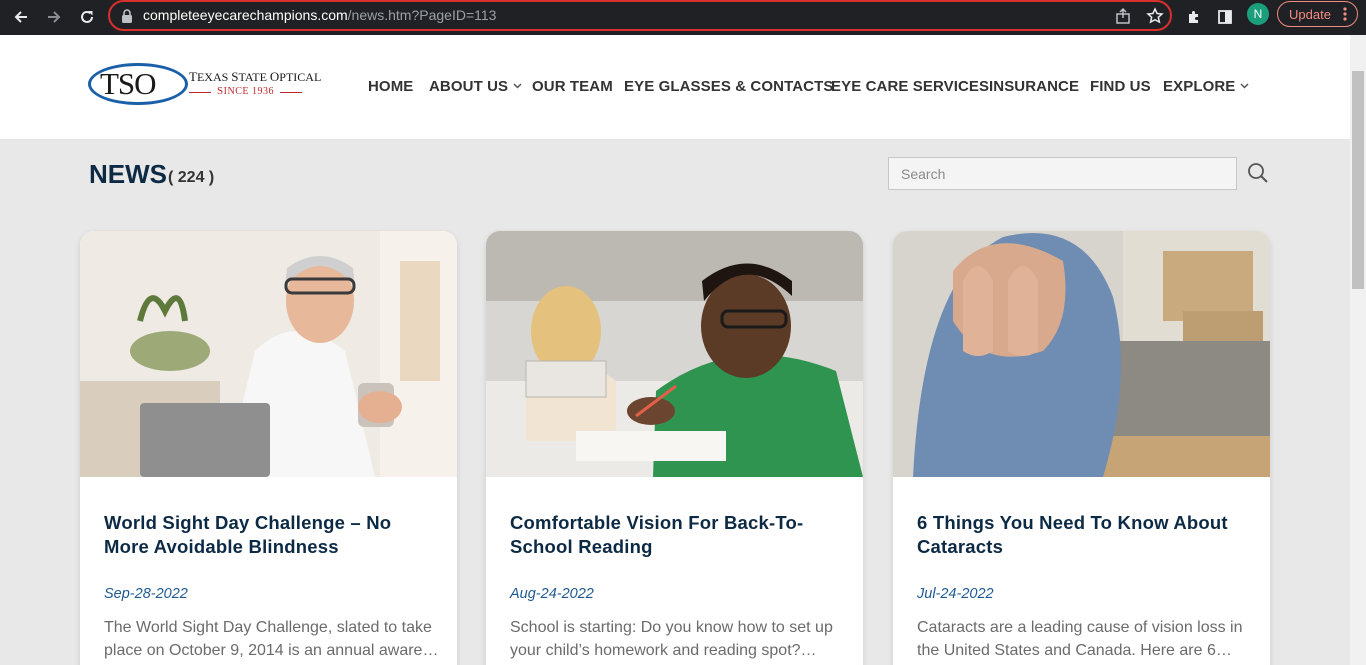  What do you see at coordinates (87, 17) in the screenshot?
I see `reload-icon` at bounding box center [87, 17].